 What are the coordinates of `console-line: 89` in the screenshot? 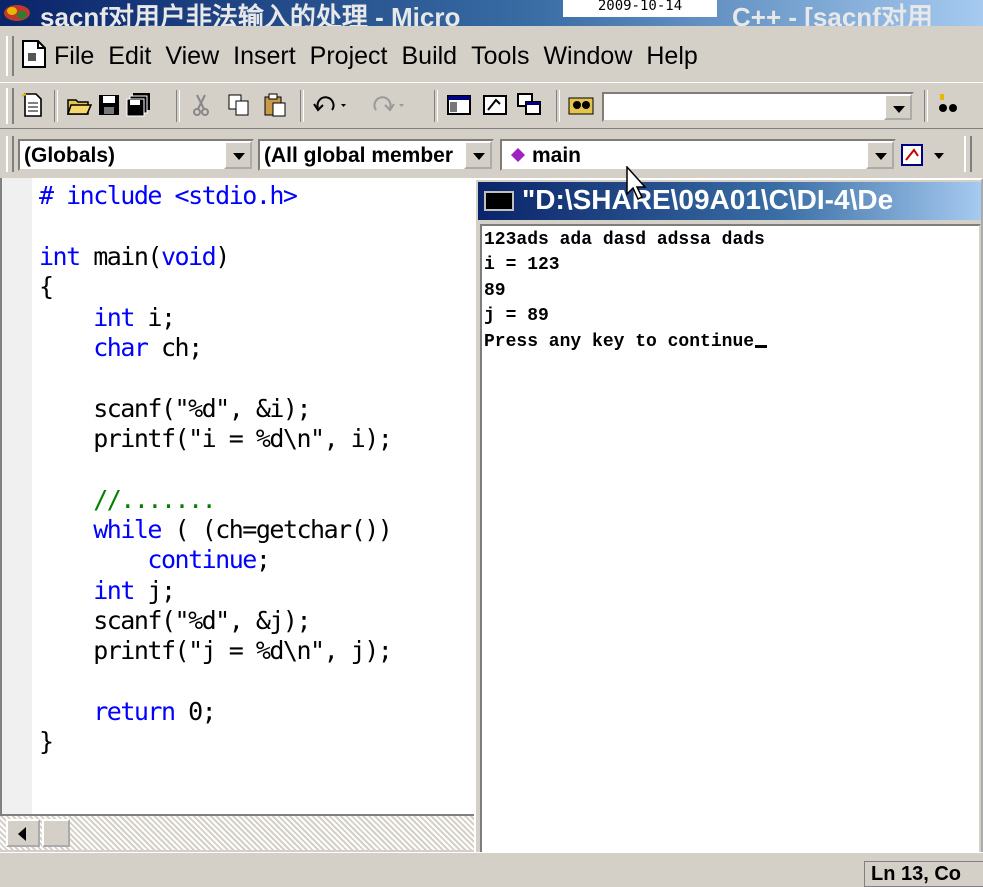 It's located at (495, 291).